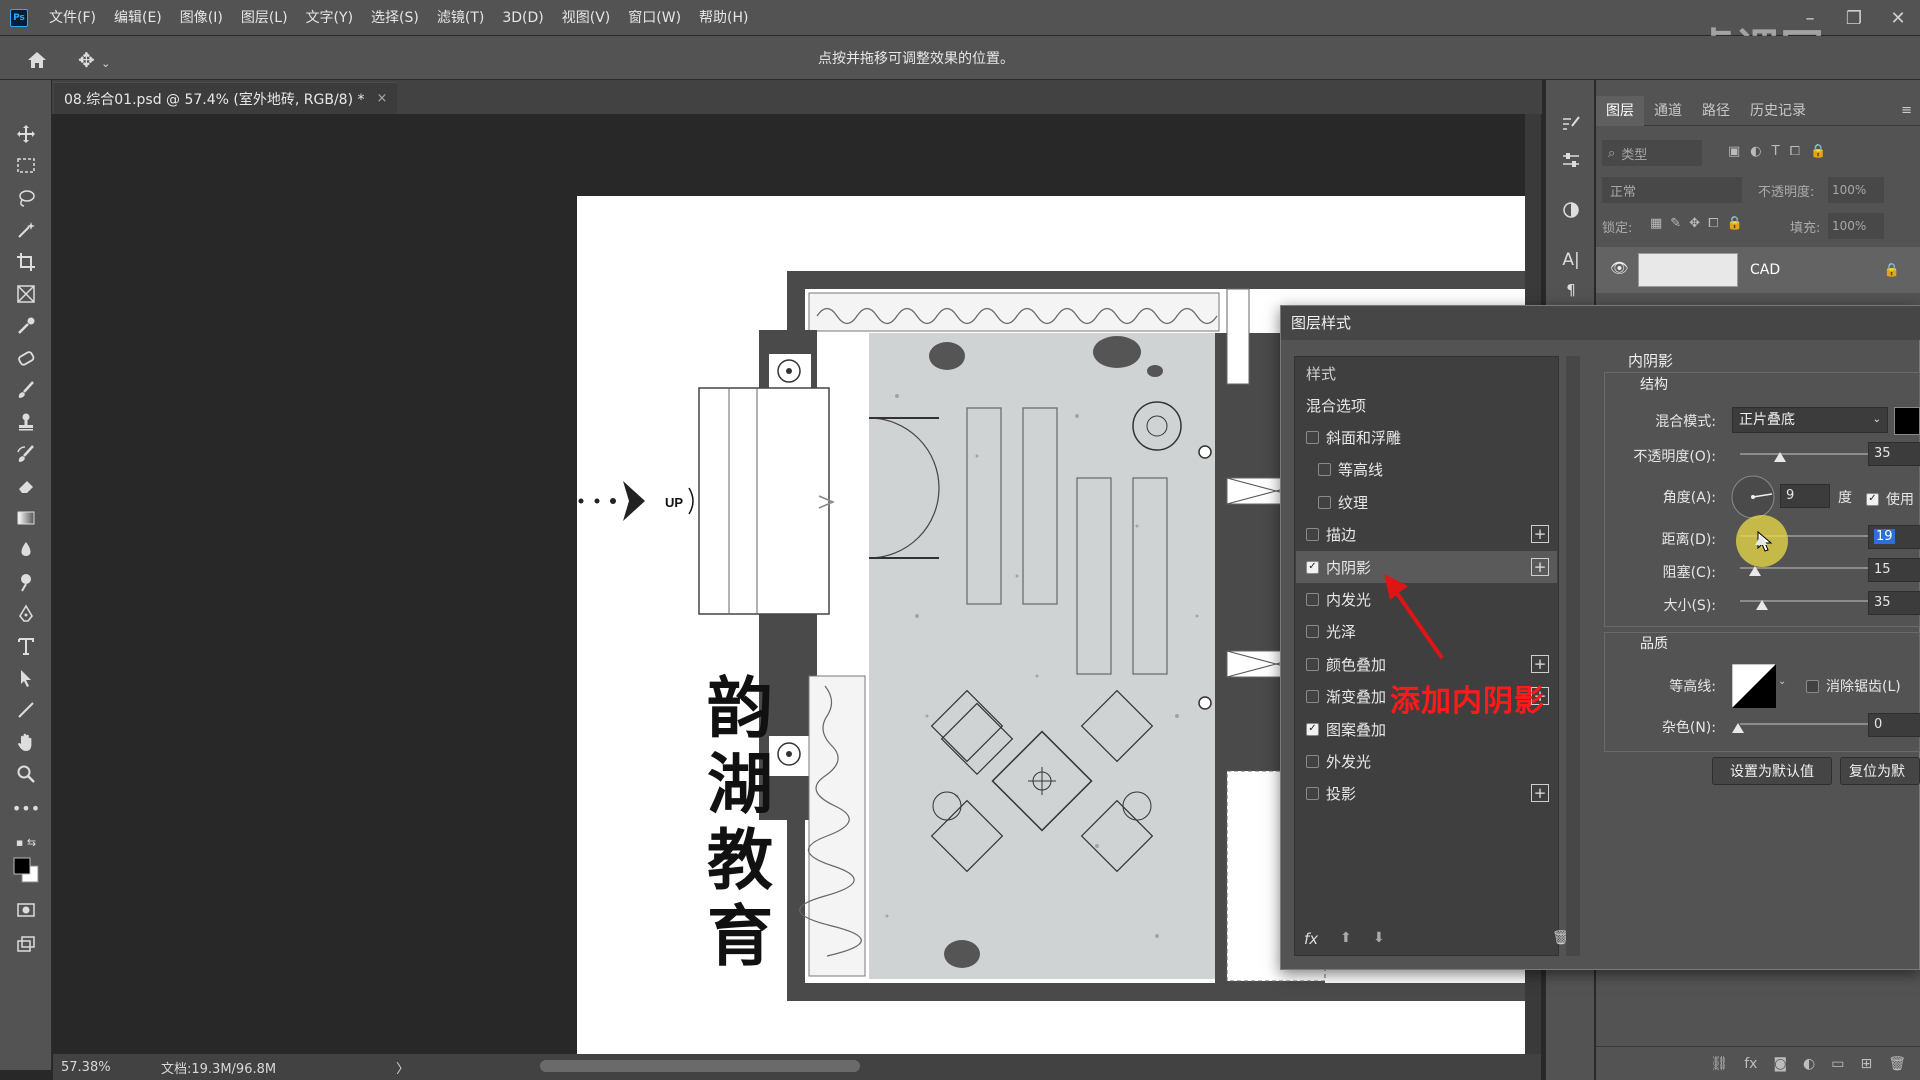  I want to click on menu-type: 文字(Y), so click(329, 18).